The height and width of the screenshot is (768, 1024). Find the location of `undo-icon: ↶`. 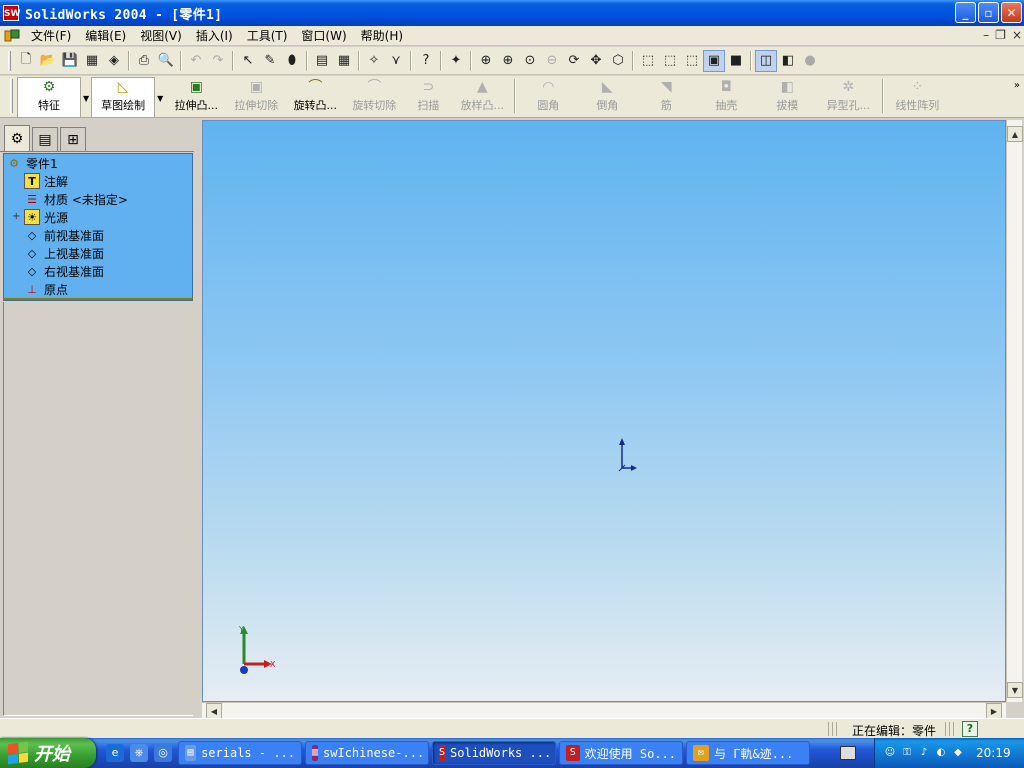

undo-icon: ↶ is located at coordinates (196, 61).